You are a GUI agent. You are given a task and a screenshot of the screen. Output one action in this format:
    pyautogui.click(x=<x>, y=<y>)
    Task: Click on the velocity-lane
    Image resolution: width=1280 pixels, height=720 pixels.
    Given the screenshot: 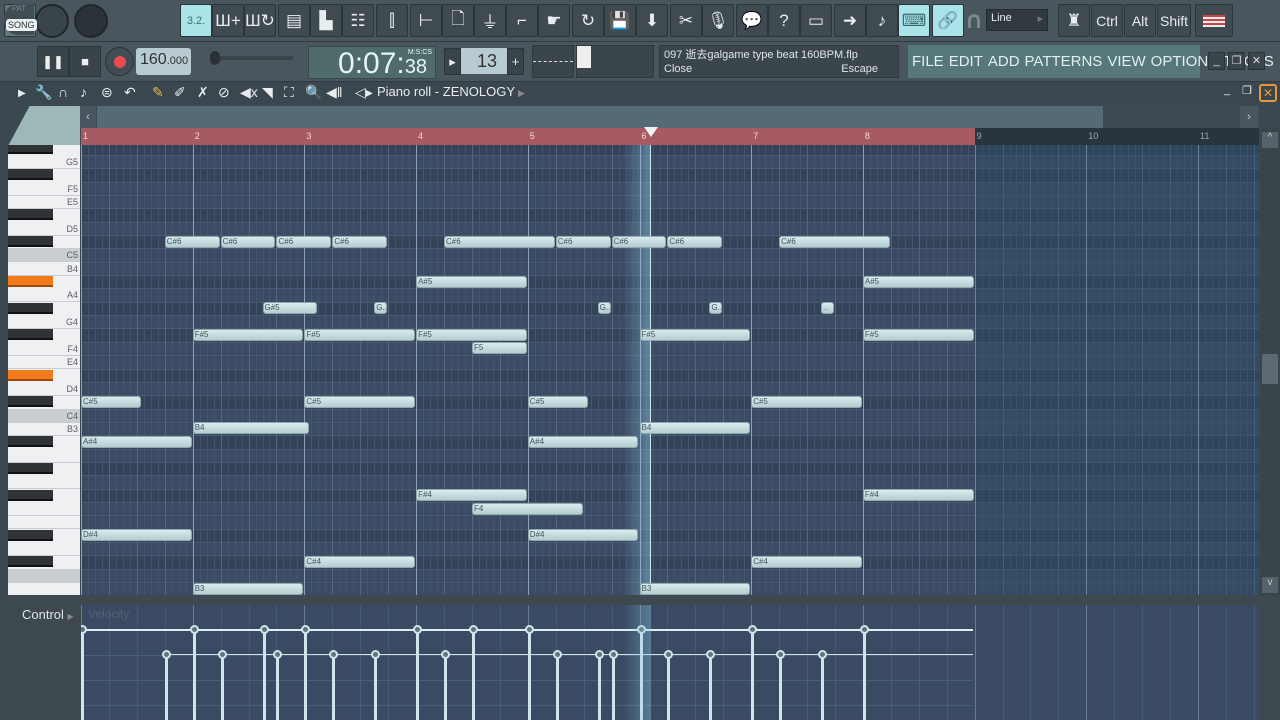 What is the action you would take?
    pyautogui.click(x=670, y=662)
    